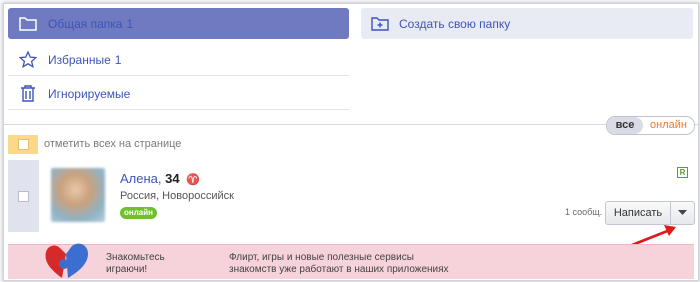 The height and width of the screenshot is (282, 700). What do you see at coordinates (127, 269) in the screenshot?
I see `banner-title-line2: играючи!` at bounding box center [127, 269].